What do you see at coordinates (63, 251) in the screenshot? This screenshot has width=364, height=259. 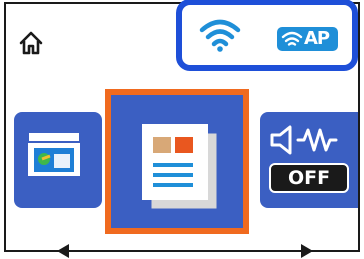 I see `arrow-left-icon` at bounding box center [63, 251].